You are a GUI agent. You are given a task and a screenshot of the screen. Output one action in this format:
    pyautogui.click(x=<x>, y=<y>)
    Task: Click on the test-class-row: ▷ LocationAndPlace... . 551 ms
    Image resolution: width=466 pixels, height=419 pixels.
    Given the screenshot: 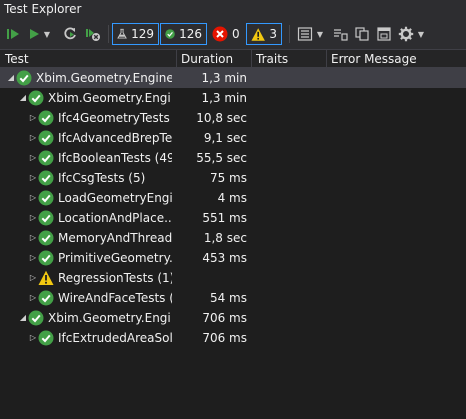 What is the action you would take?
    pyautogui.click(x=233, y=218)
    